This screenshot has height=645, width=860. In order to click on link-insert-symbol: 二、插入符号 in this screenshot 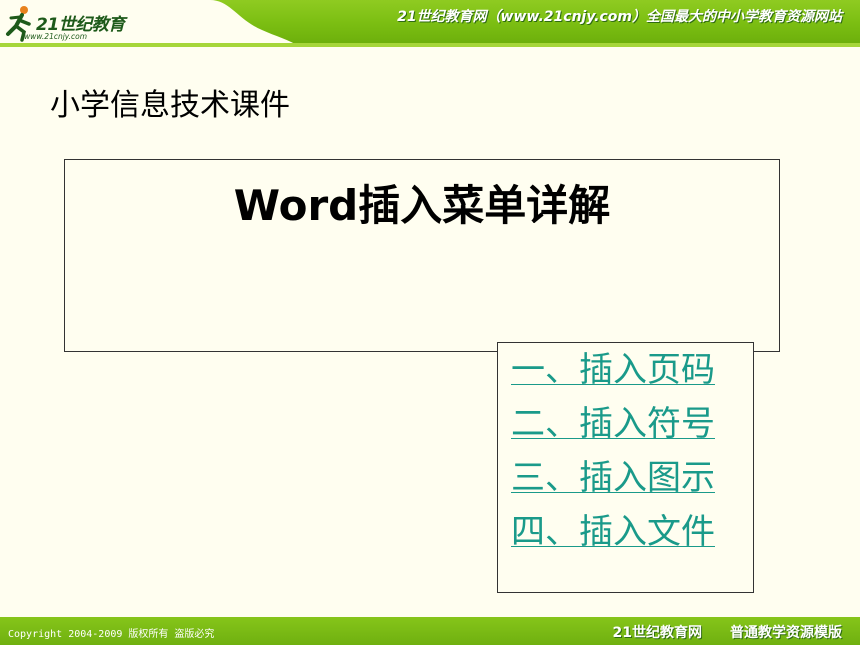, I will do `click(613, 424)`.